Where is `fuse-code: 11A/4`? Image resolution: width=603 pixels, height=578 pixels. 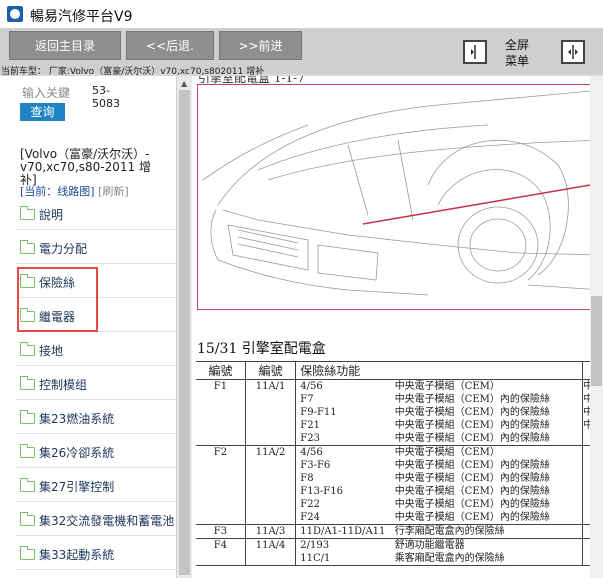
fuse-code: 11A/4 is located at coordinates (271, 552).